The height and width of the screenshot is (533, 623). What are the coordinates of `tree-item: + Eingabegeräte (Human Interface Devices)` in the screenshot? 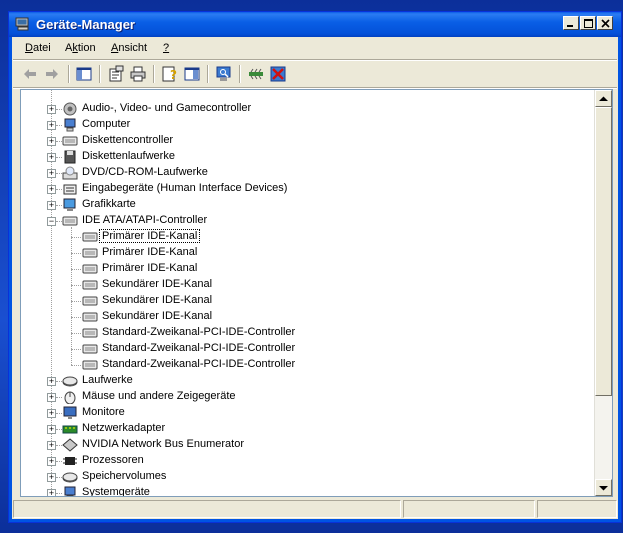 It's located at (306, 189).